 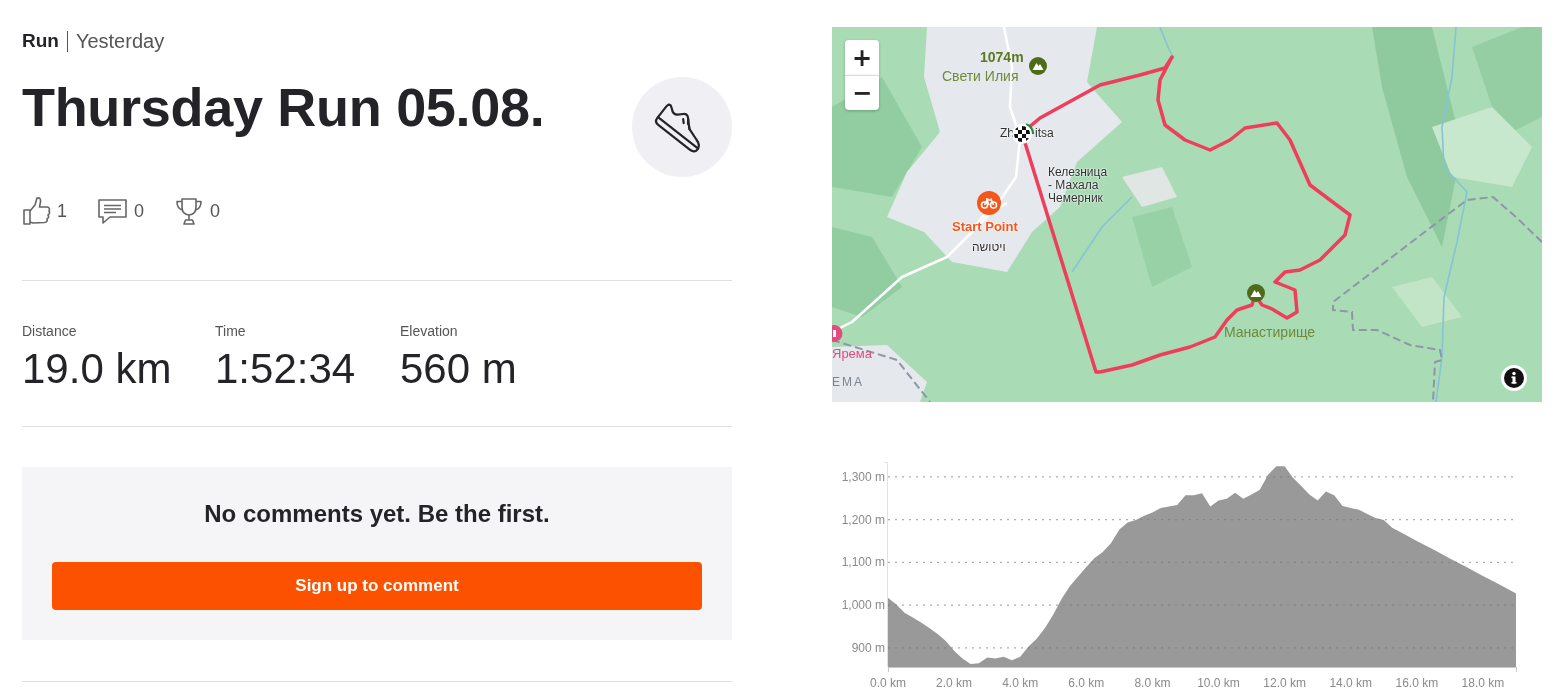 What do you see at coordinates (1284, 683) in the screenshot?
I see `x-axis-label: 12.0 km` at bounding box center [1284, 683].